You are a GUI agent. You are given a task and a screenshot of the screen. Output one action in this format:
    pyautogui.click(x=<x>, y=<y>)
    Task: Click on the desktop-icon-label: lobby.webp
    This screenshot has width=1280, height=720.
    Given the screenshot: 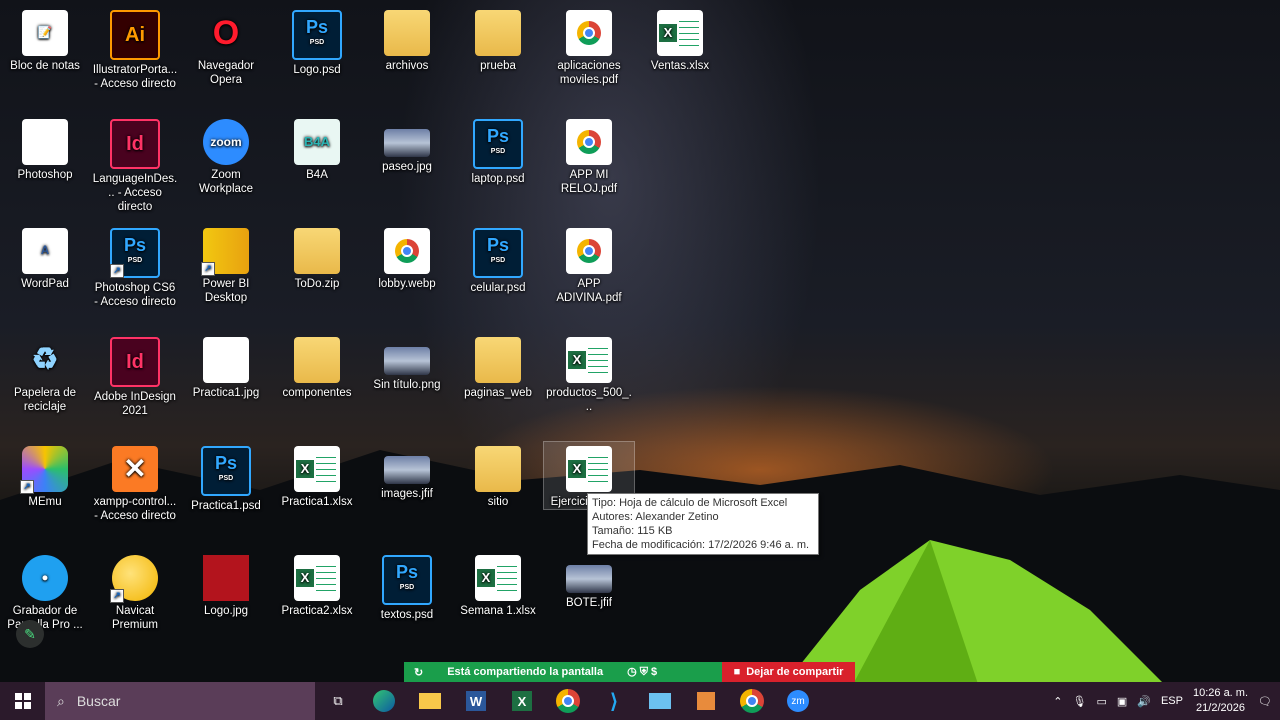 What is the action you would take?
    pyautogui.click(x=407, y=284)
    